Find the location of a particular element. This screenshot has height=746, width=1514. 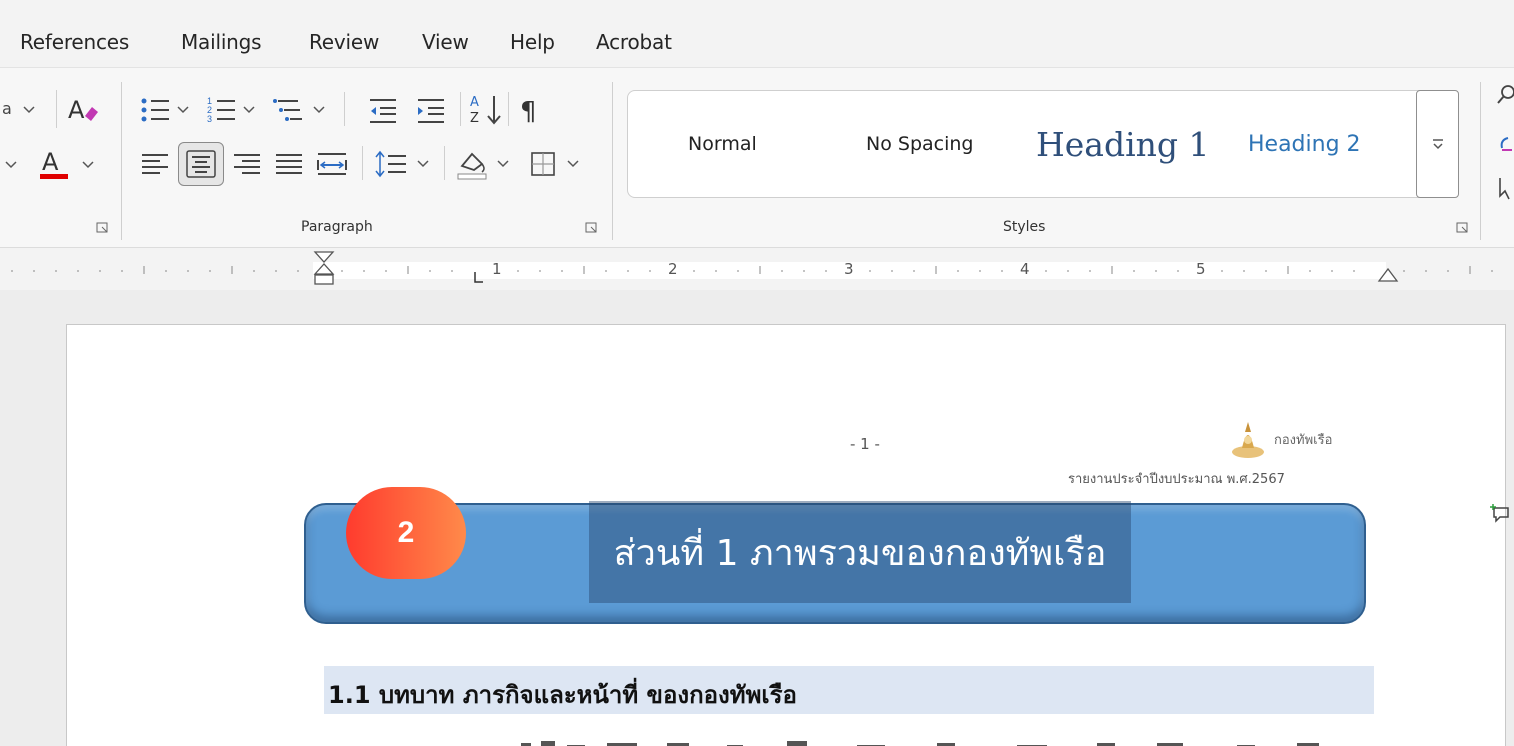

styles-group-label: Styles is located at coordinates (1024, 227).